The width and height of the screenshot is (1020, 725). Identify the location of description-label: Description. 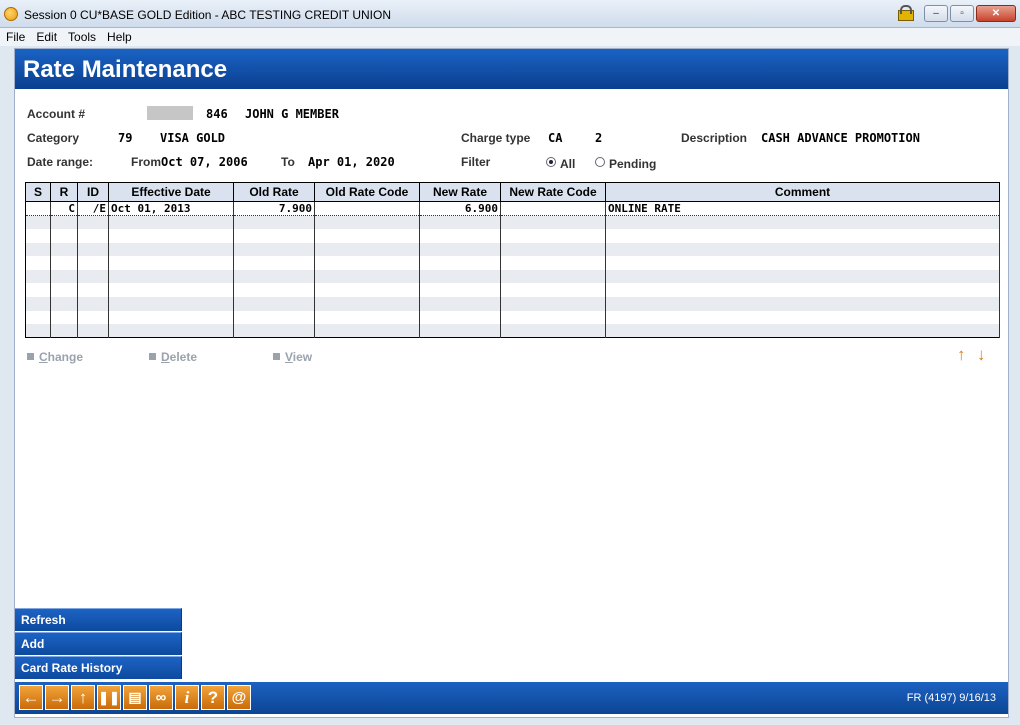
(714, 138).